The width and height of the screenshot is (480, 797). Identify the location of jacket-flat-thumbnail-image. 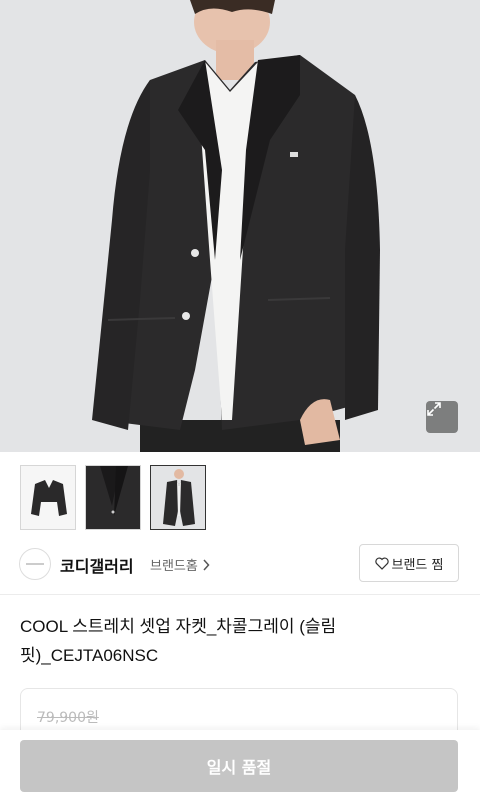
(48, 497).